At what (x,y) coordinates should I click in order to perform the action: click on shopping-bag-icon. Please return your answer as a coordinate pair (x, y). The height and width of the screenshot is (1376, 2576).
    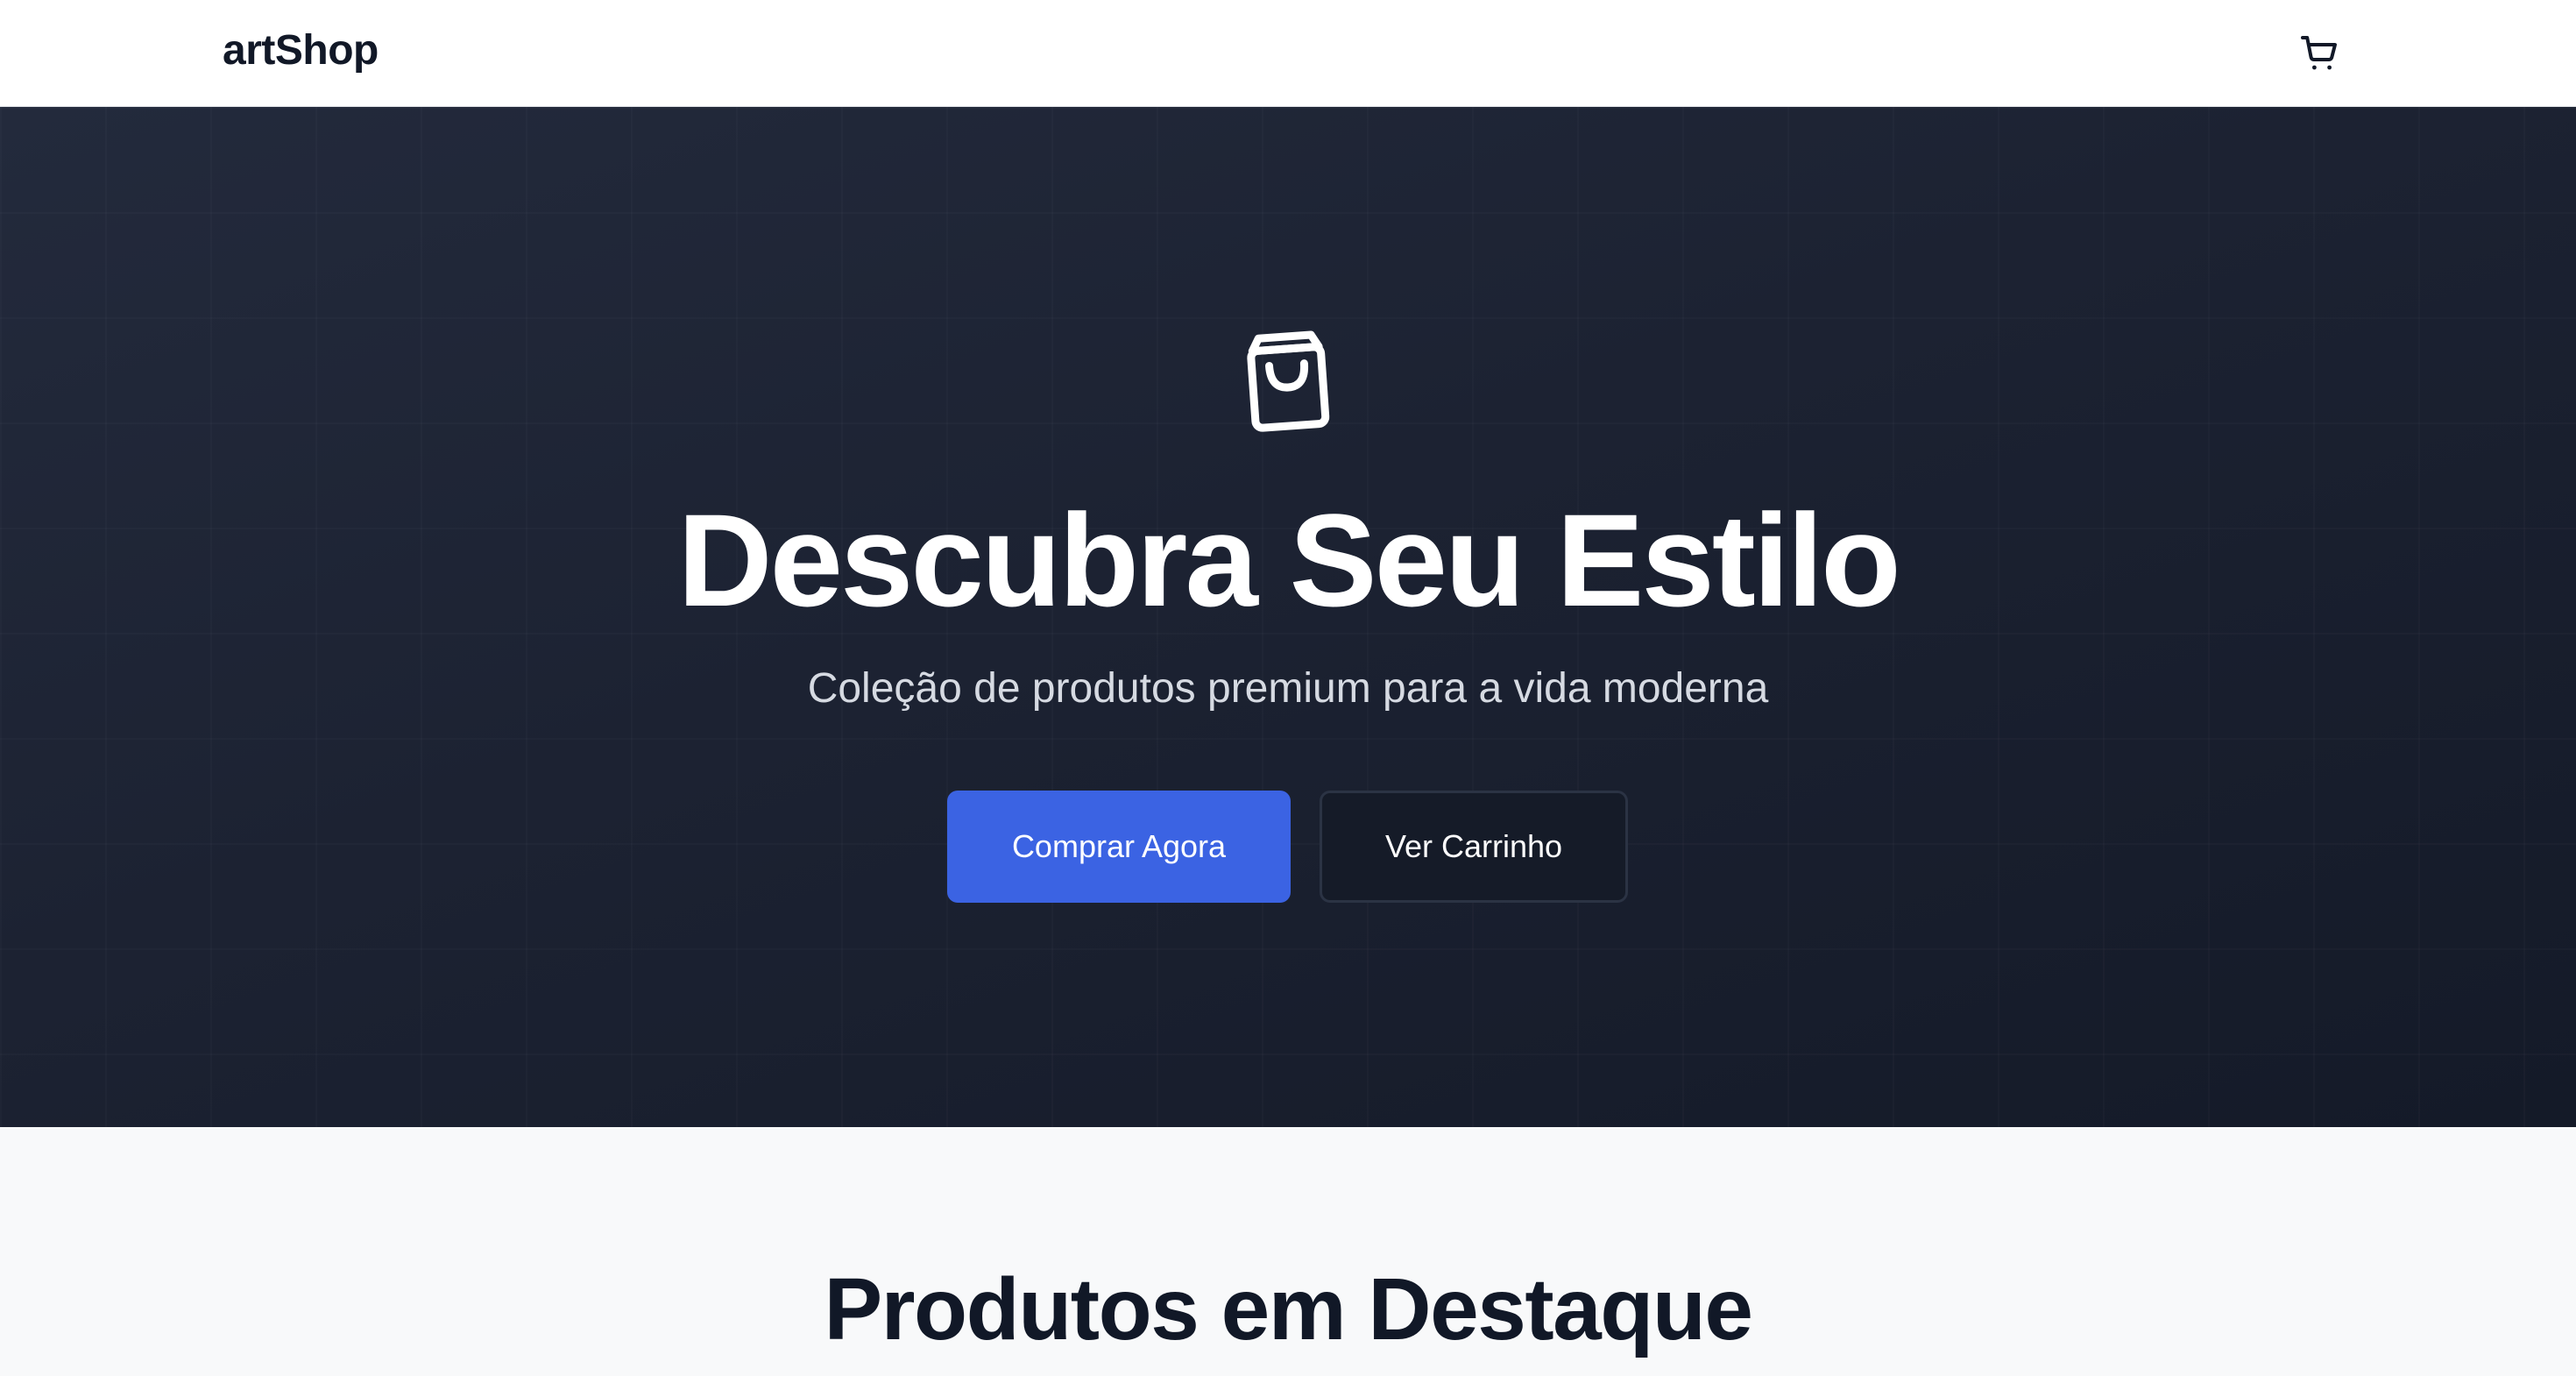
    Looking at the image, I should click on (1288, 381).